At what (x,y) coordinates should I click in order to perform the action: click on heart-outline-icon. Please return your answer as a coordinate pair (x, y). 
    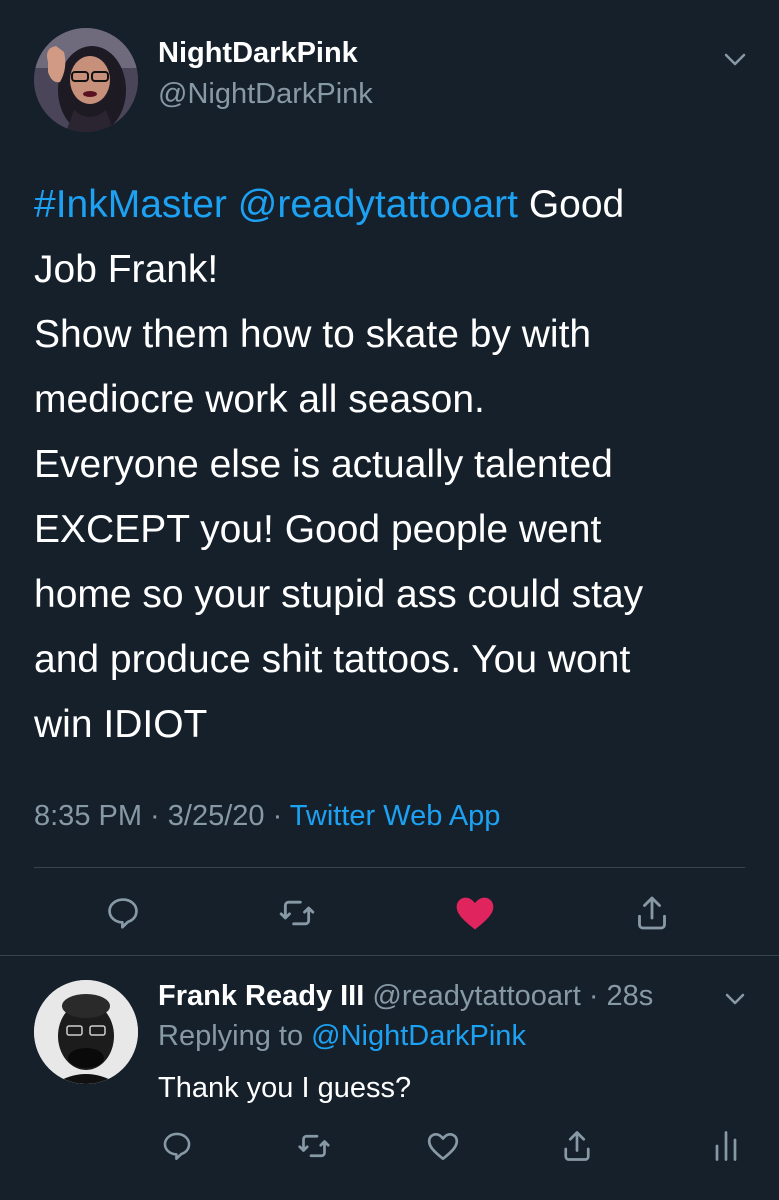
    Looking at the image, I should click on (443, 1146).